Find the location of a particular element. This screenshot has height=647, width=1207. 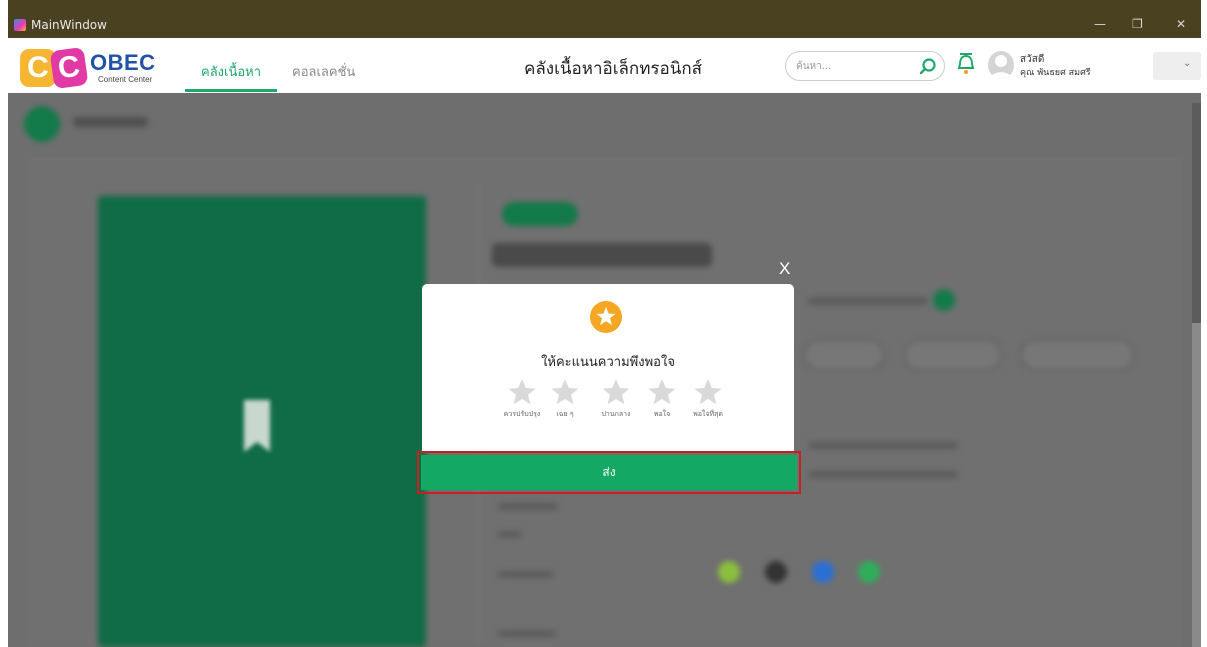

star-badge-icon is located at coordinates (606, 317).